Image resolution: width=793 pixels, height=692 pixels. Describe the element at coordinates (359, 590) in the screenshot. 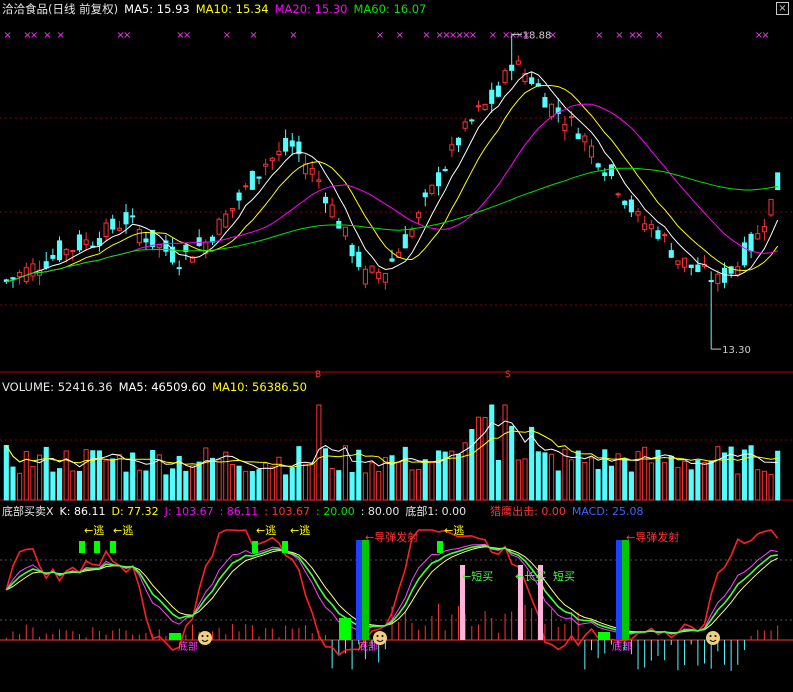

I see `signal-column` at that location.